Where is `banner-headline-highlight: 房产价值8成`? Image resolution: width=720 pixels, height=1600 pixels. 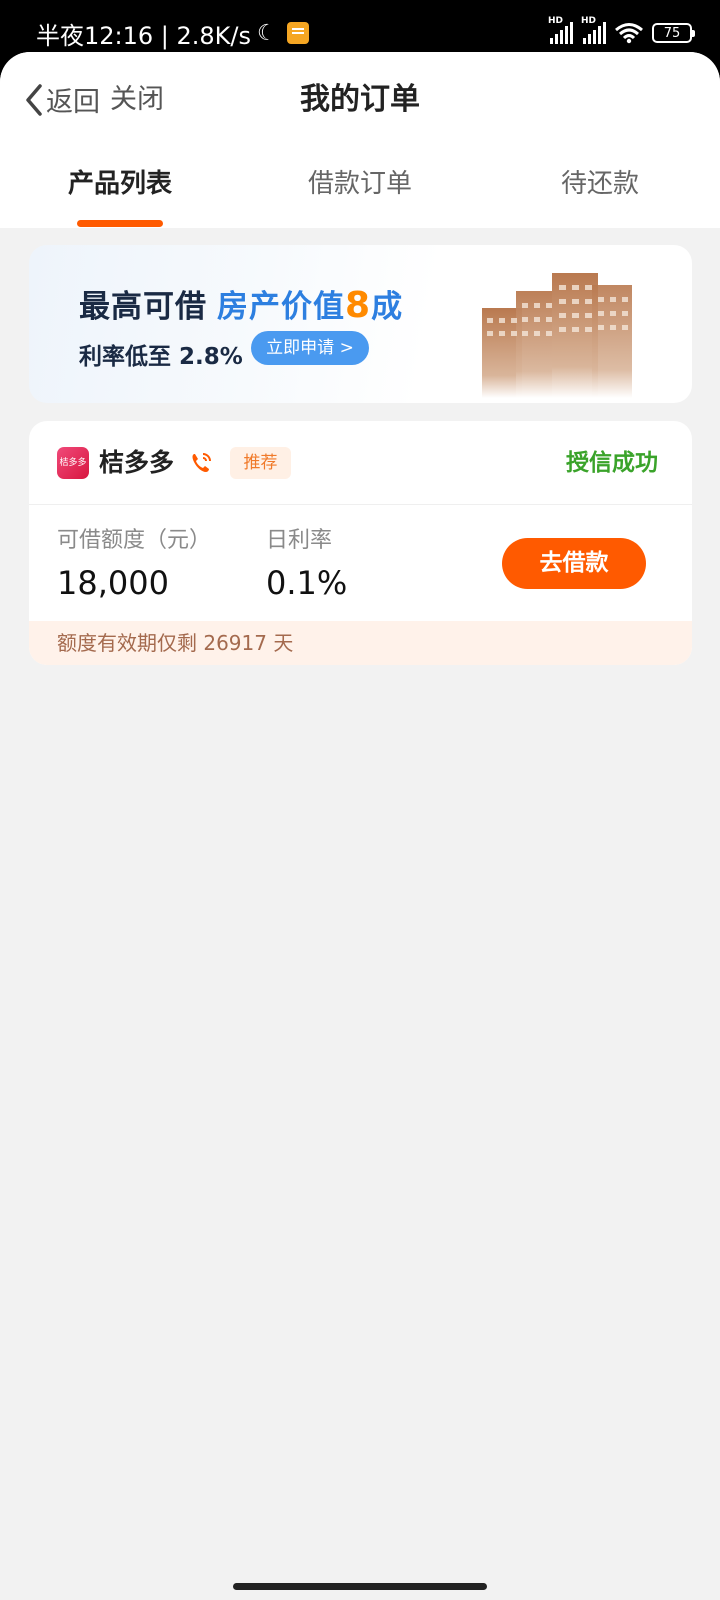 banner-headline-highlight: 房产价值8成 is located at coordinates (310, 305).